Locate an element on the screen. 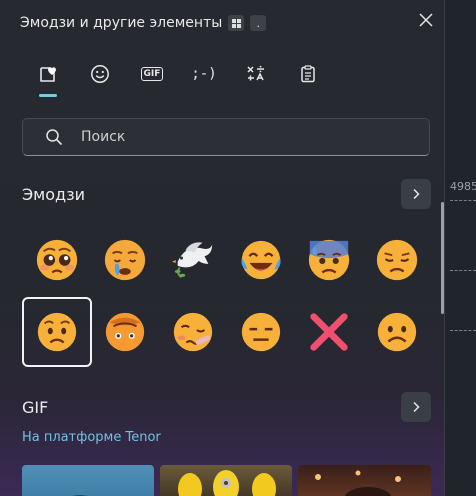 This screenshot has height=496, width=476. background-app-number: 4985 is located at coordinates (463, 186).